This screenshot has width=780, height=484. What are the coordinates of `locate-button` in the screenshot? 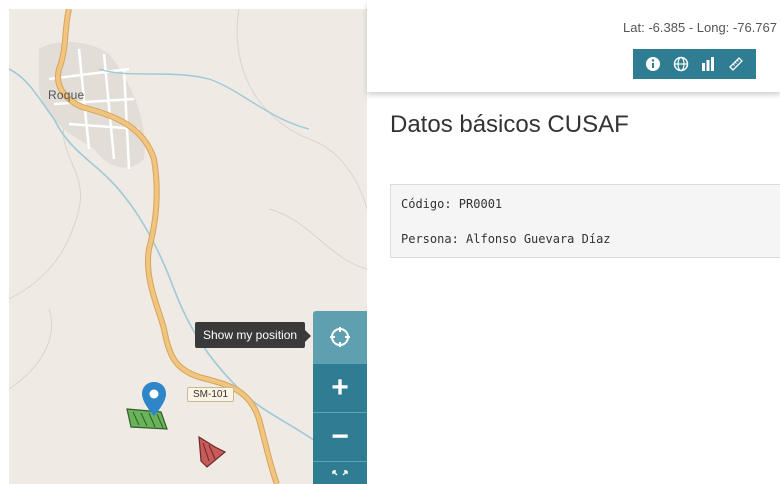 It's located at (340, 337).